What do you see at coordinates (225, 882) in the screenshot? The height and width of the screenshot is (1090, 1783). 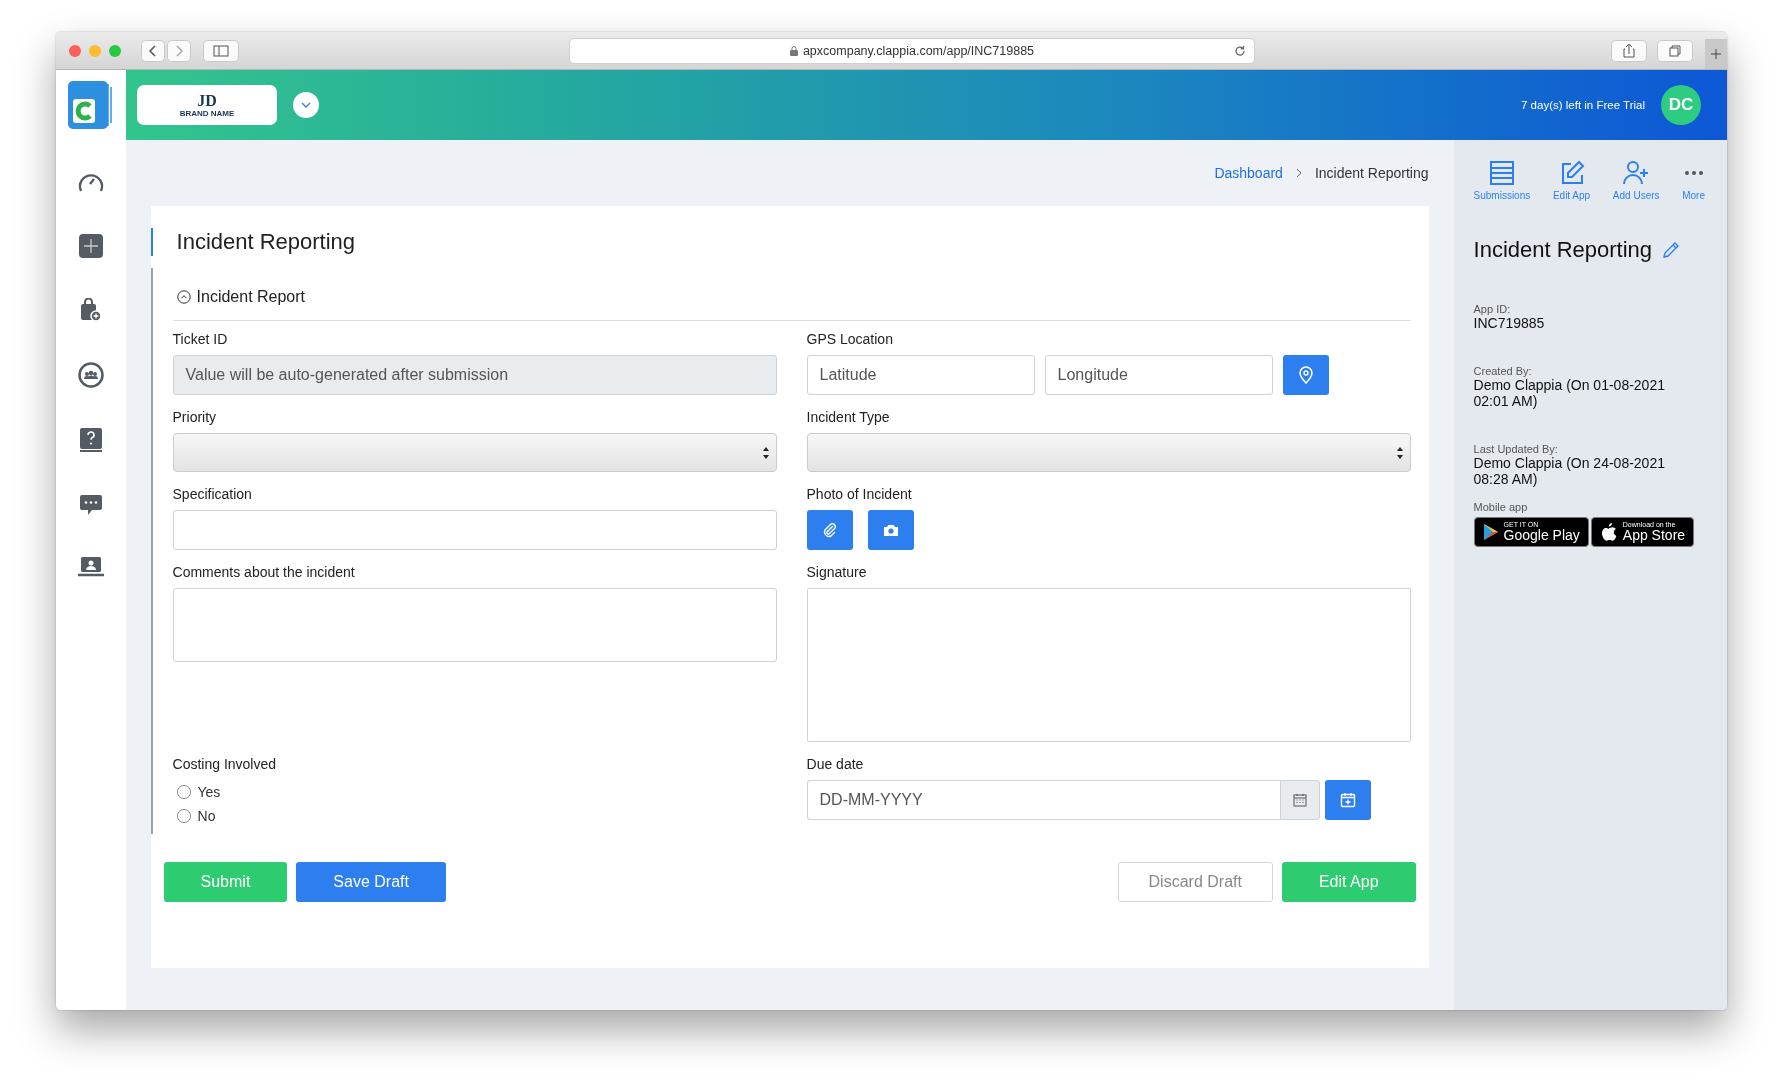 I see `submit-button: Submit` at bounding box center [225, 882].